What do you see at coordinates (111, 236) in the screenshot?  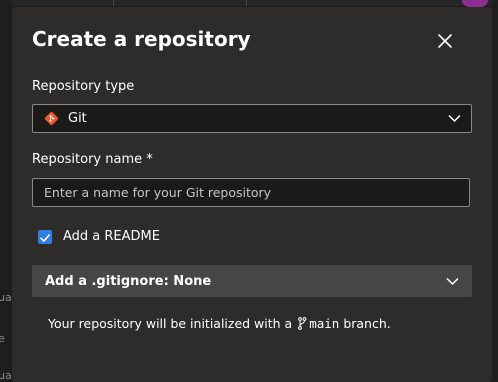 I see `add-readme-label: Add a README` at bounding box center [111, 236].